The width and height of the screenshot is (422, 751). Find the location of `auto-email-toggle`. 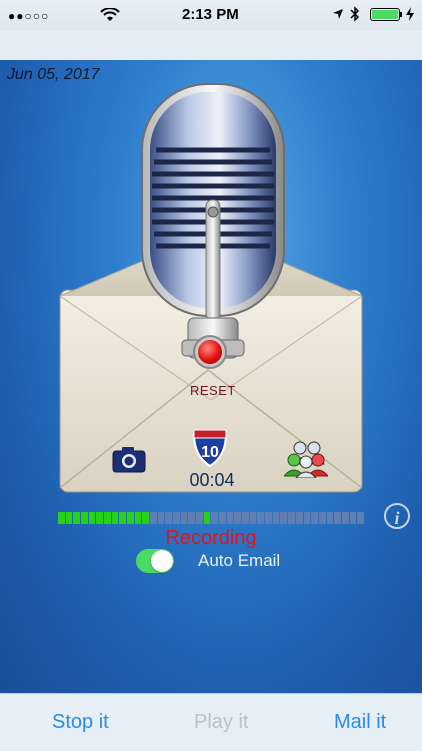

auto-email-toggle is located at coordinates (155, 561).